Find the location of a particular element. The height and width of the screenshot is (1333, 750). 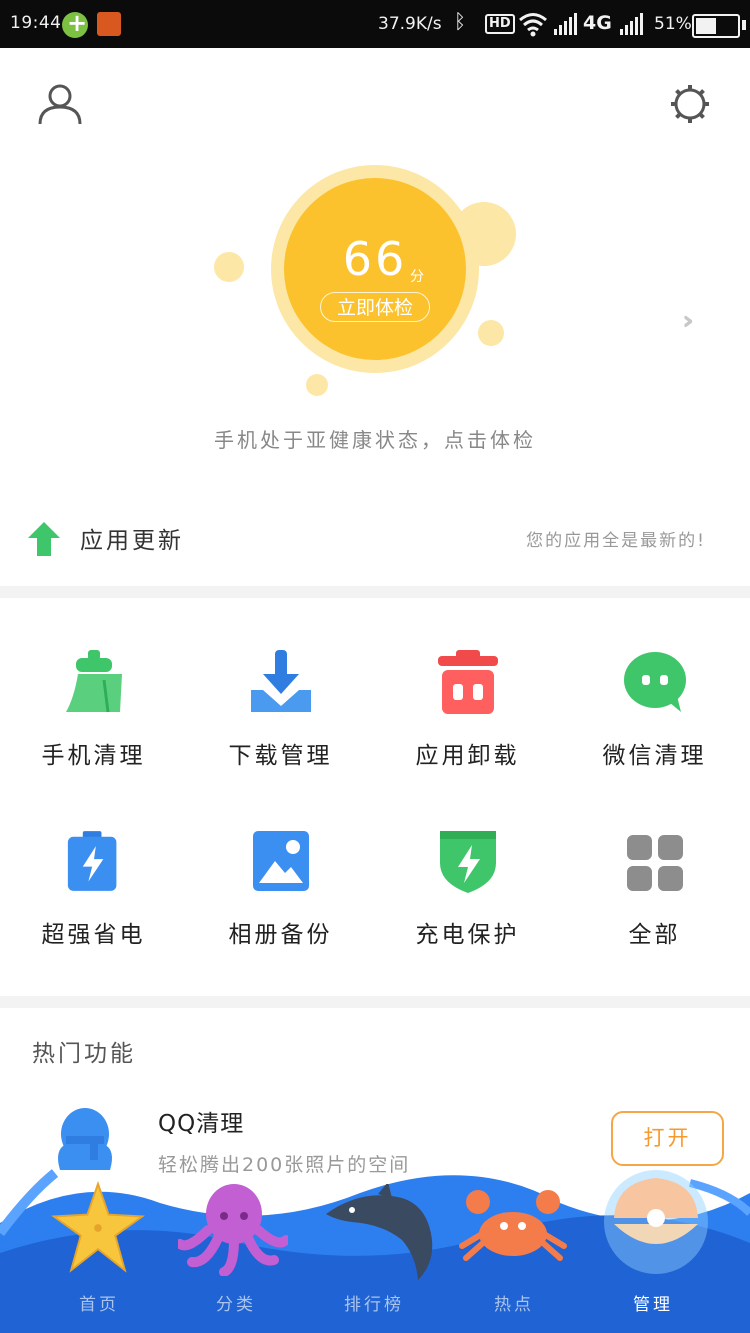

network-speed: 37.9K/s is located at coordinates (410, 24).